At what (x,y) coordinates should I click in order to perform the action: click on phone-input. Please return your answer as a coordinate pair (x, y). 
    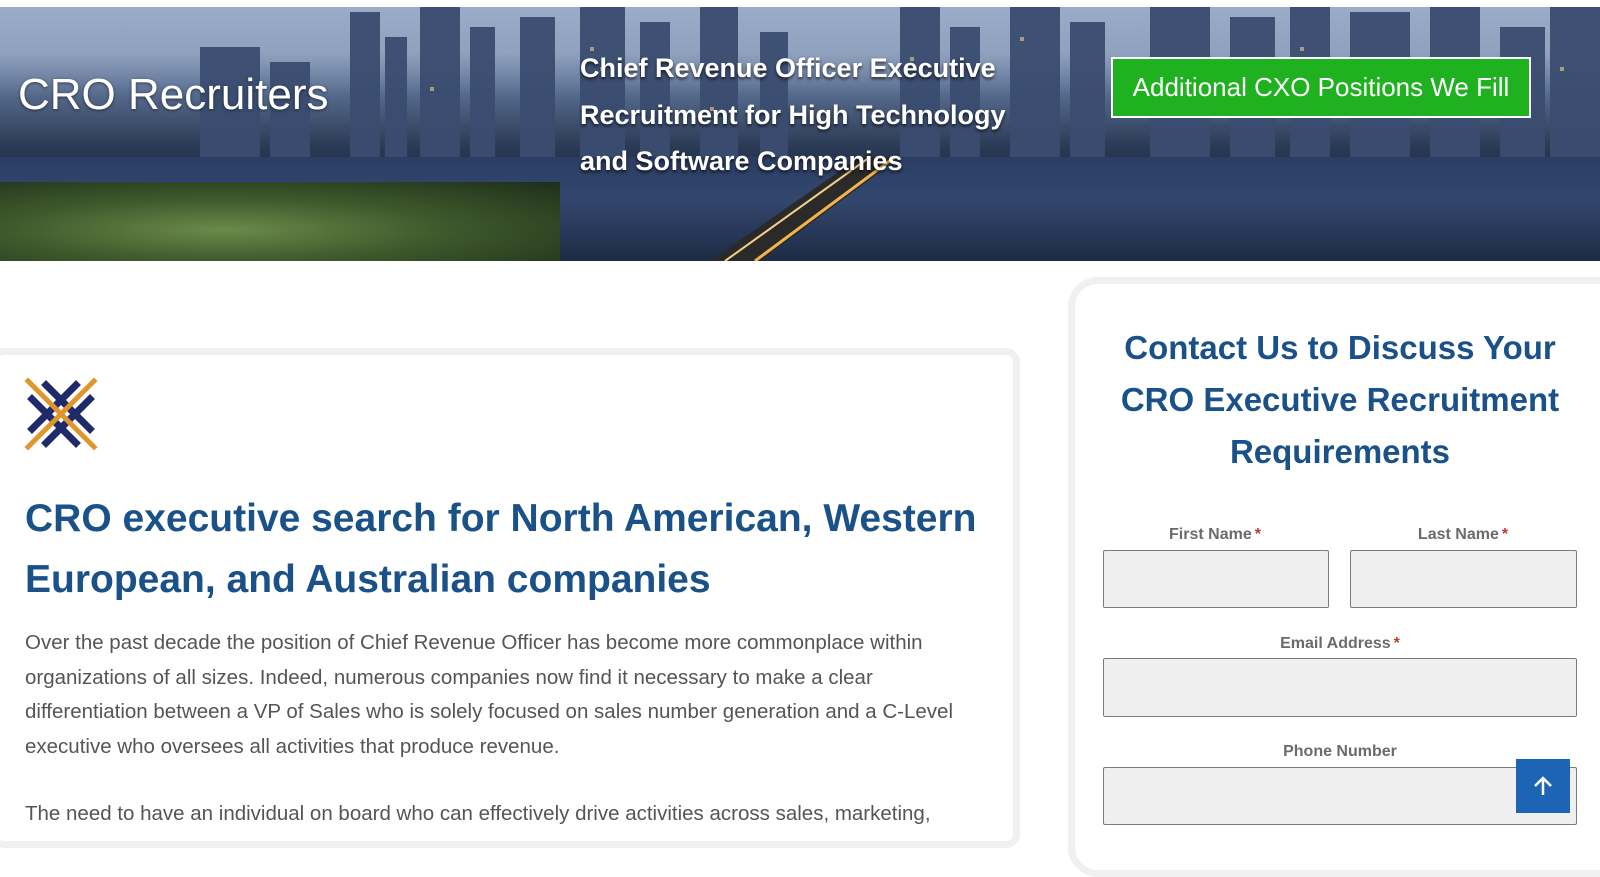
    Looking at the image, I should click on (1340, 796).